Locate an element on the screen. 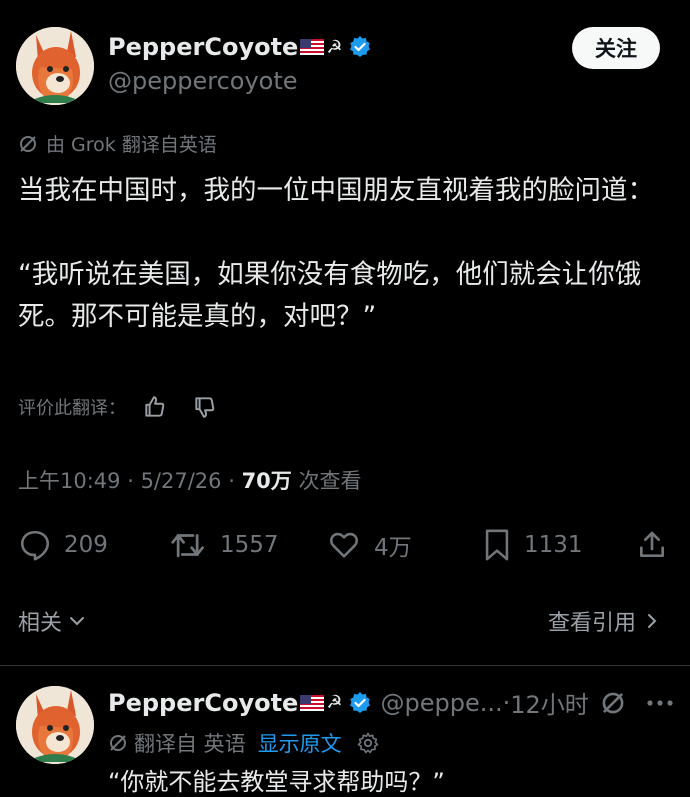 The image size is (690, 797). gear-icon is located at coordinates (368, 743).